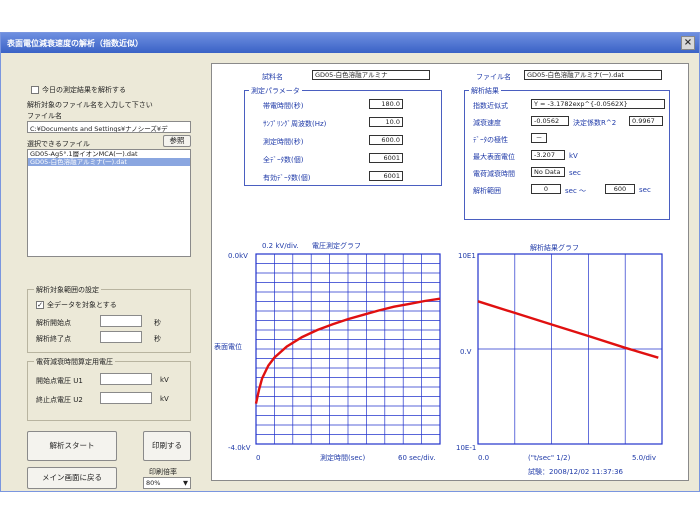 The width and height of the screenshot is (700, 525). Describe the element at coordinates (258, 458) in the screenshot. I see `chart1-x-left-label: 0` at that location.